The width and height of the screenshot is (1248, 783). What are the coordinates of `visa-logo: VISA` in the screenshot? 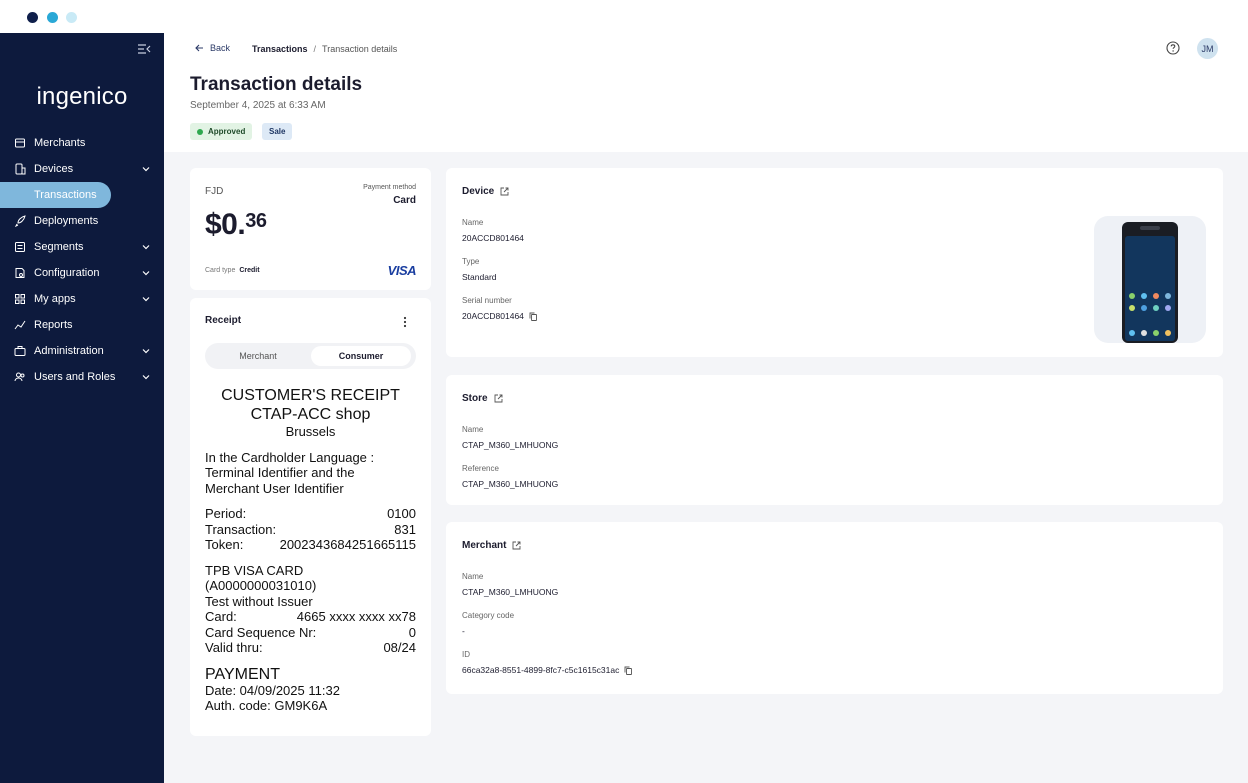 It's located at (402, 270).